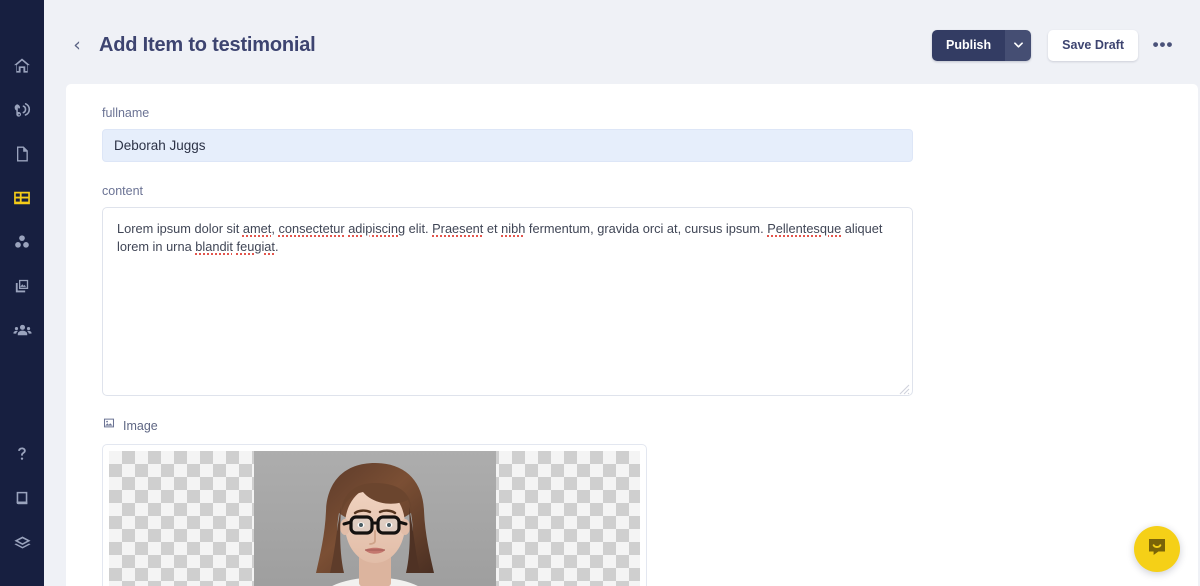 This screenshot has height=586, width=1200. I want to click on sidebar-item-pages, so click(22, 154).